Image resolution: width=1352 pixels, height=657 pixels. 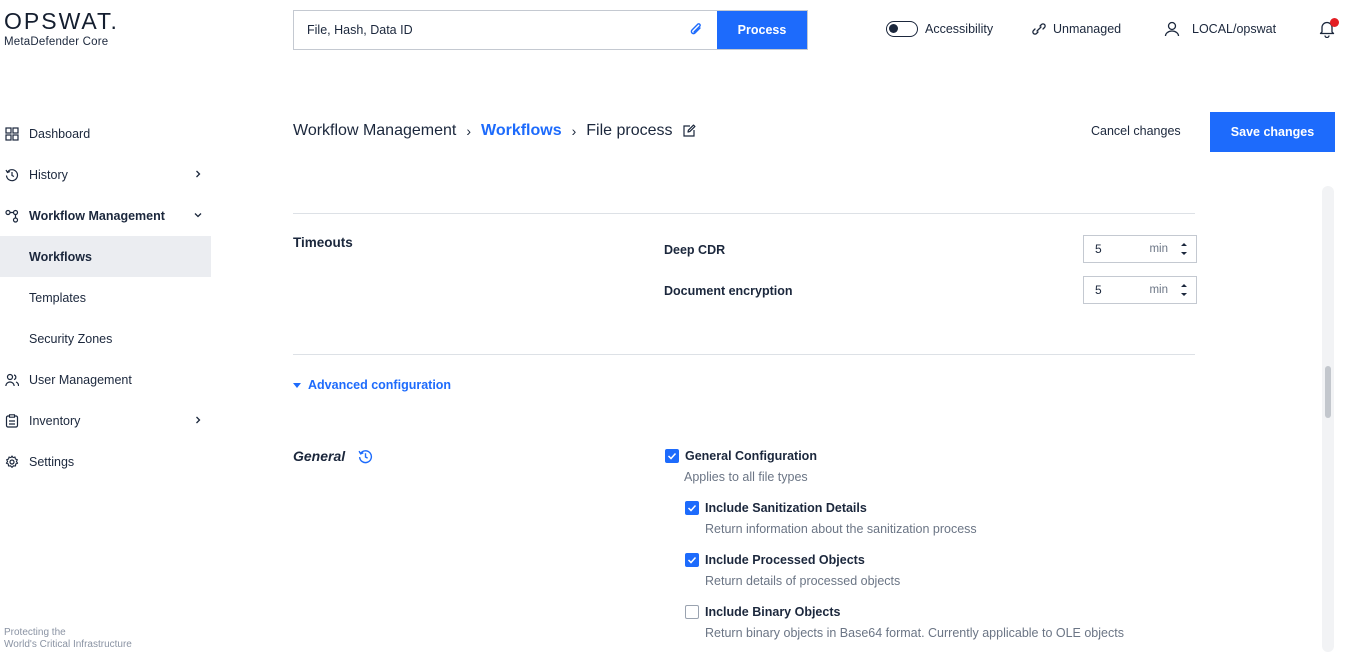 I want to click on sidebar-label-workflow-management: Workflow Management, so click(x=97, y=215).